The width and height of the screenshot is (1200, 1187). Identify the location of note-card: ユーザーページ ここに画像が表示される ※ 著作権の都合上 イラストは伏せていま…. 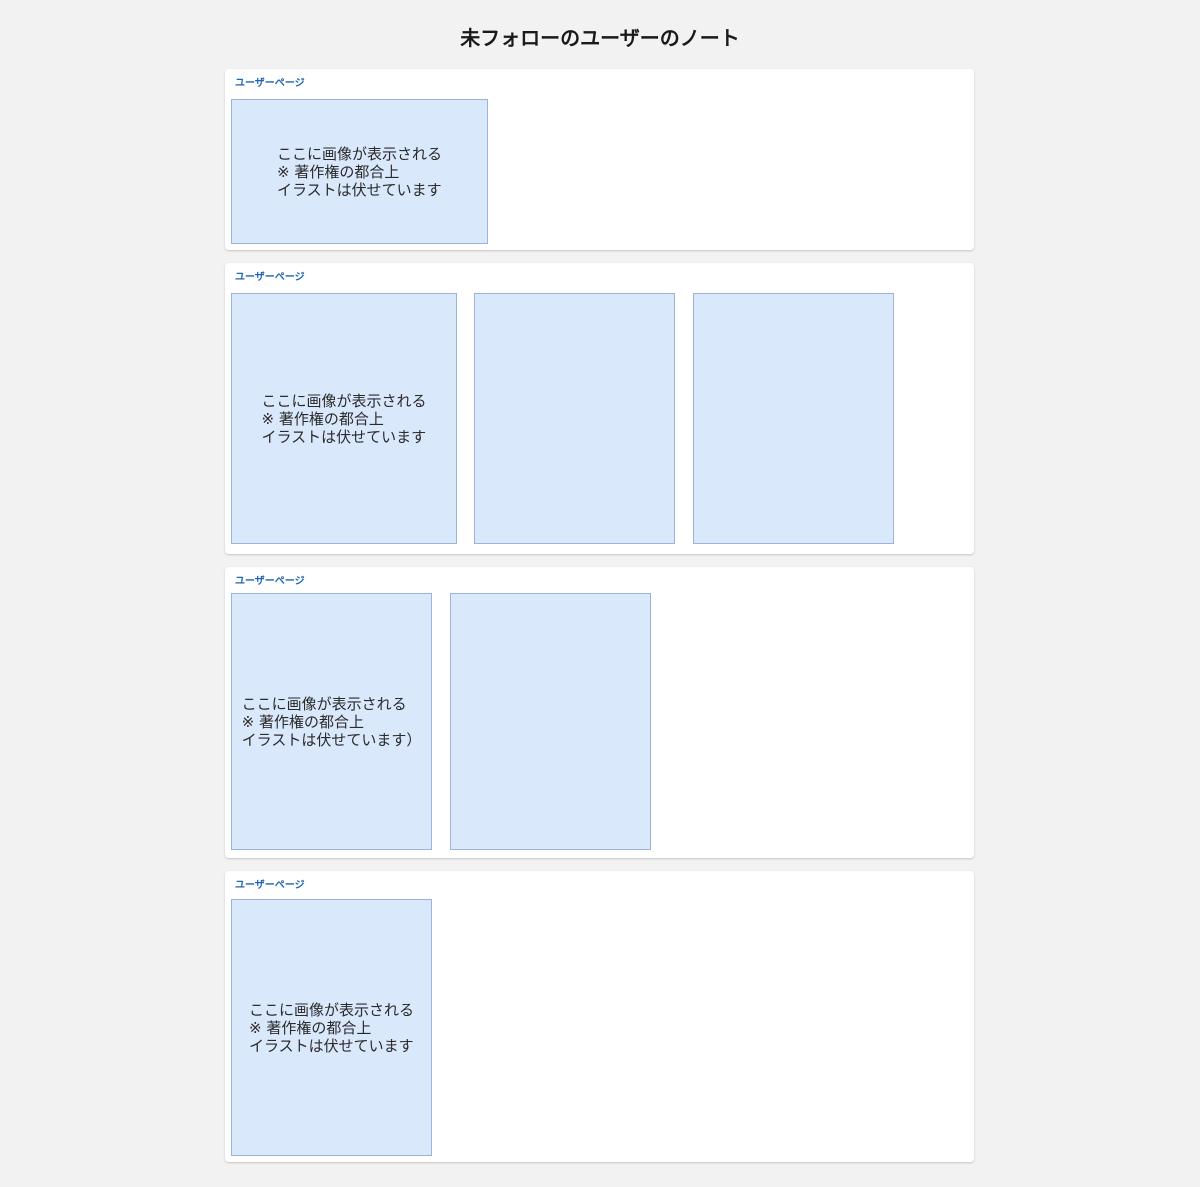
(599, 159).